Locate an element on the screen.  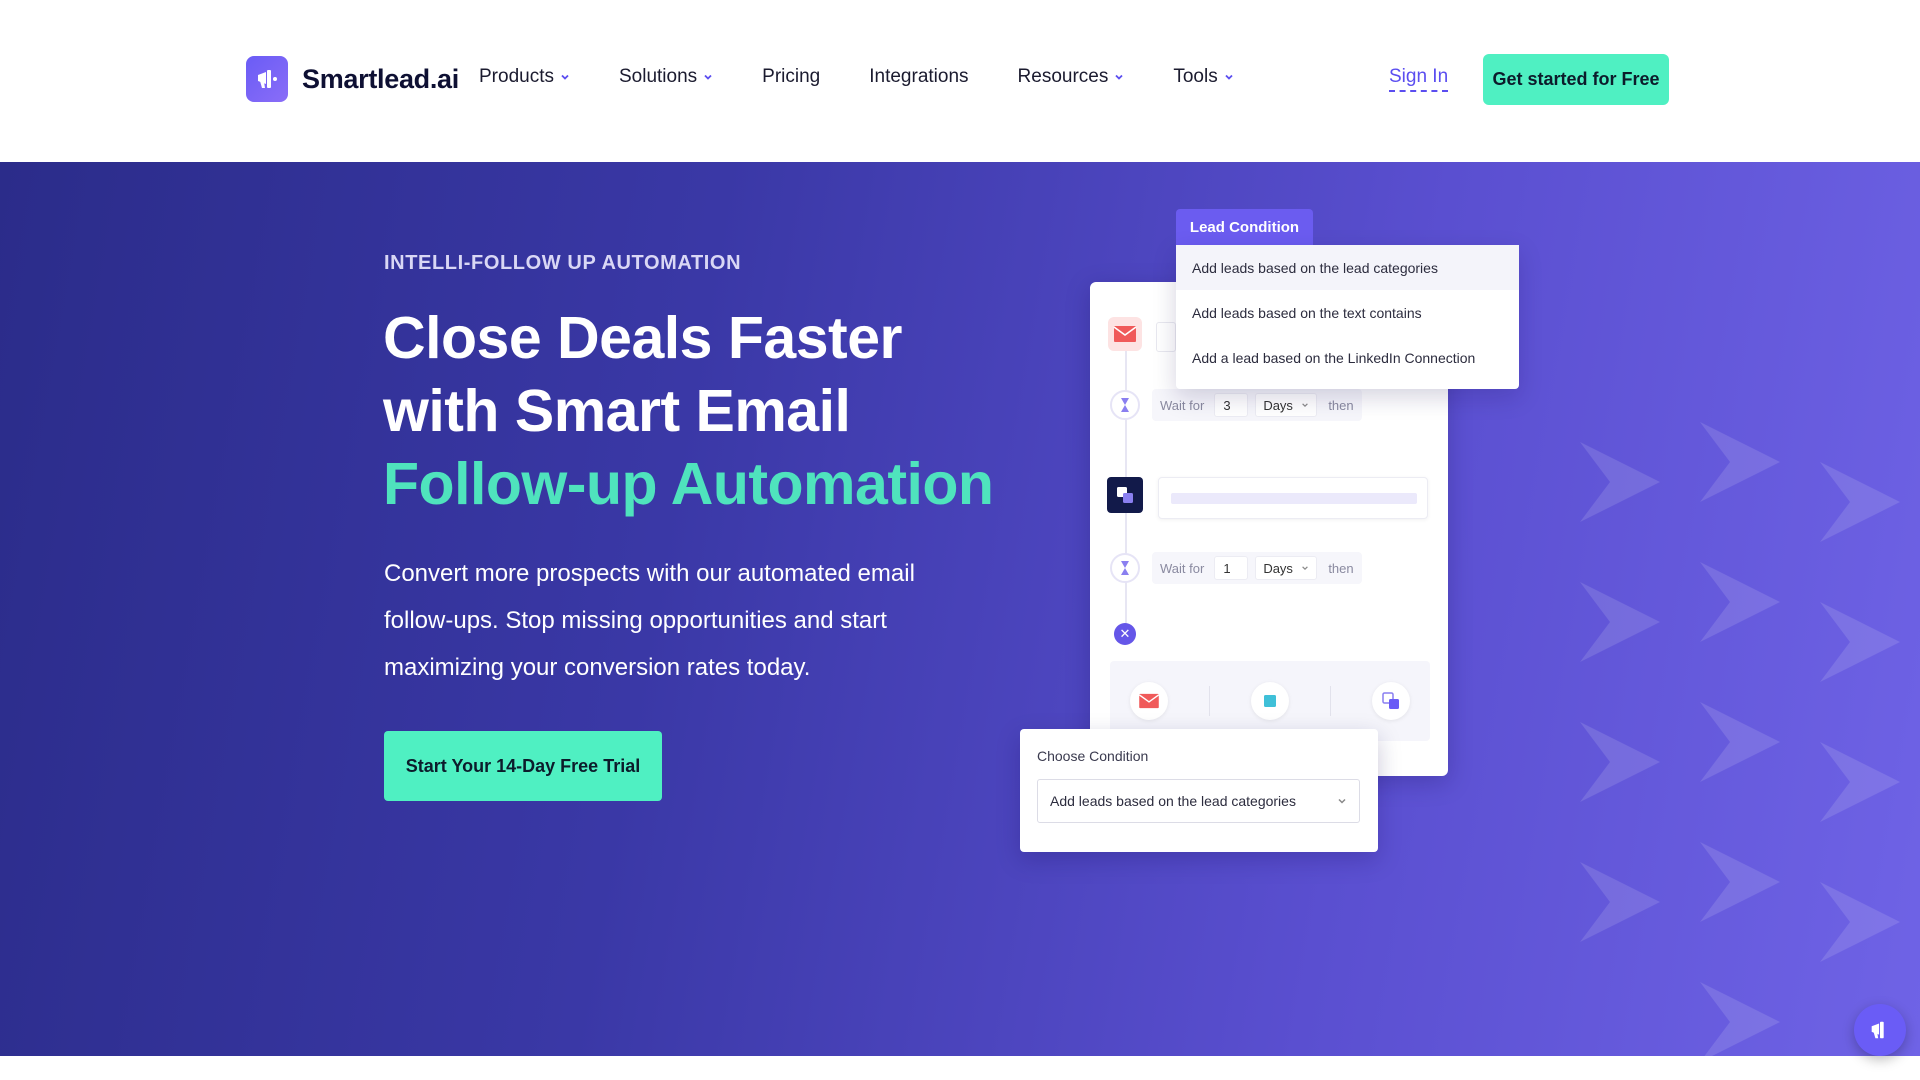
lead-condition-tab: Lead Condition is located at coordinates (1244, 227).